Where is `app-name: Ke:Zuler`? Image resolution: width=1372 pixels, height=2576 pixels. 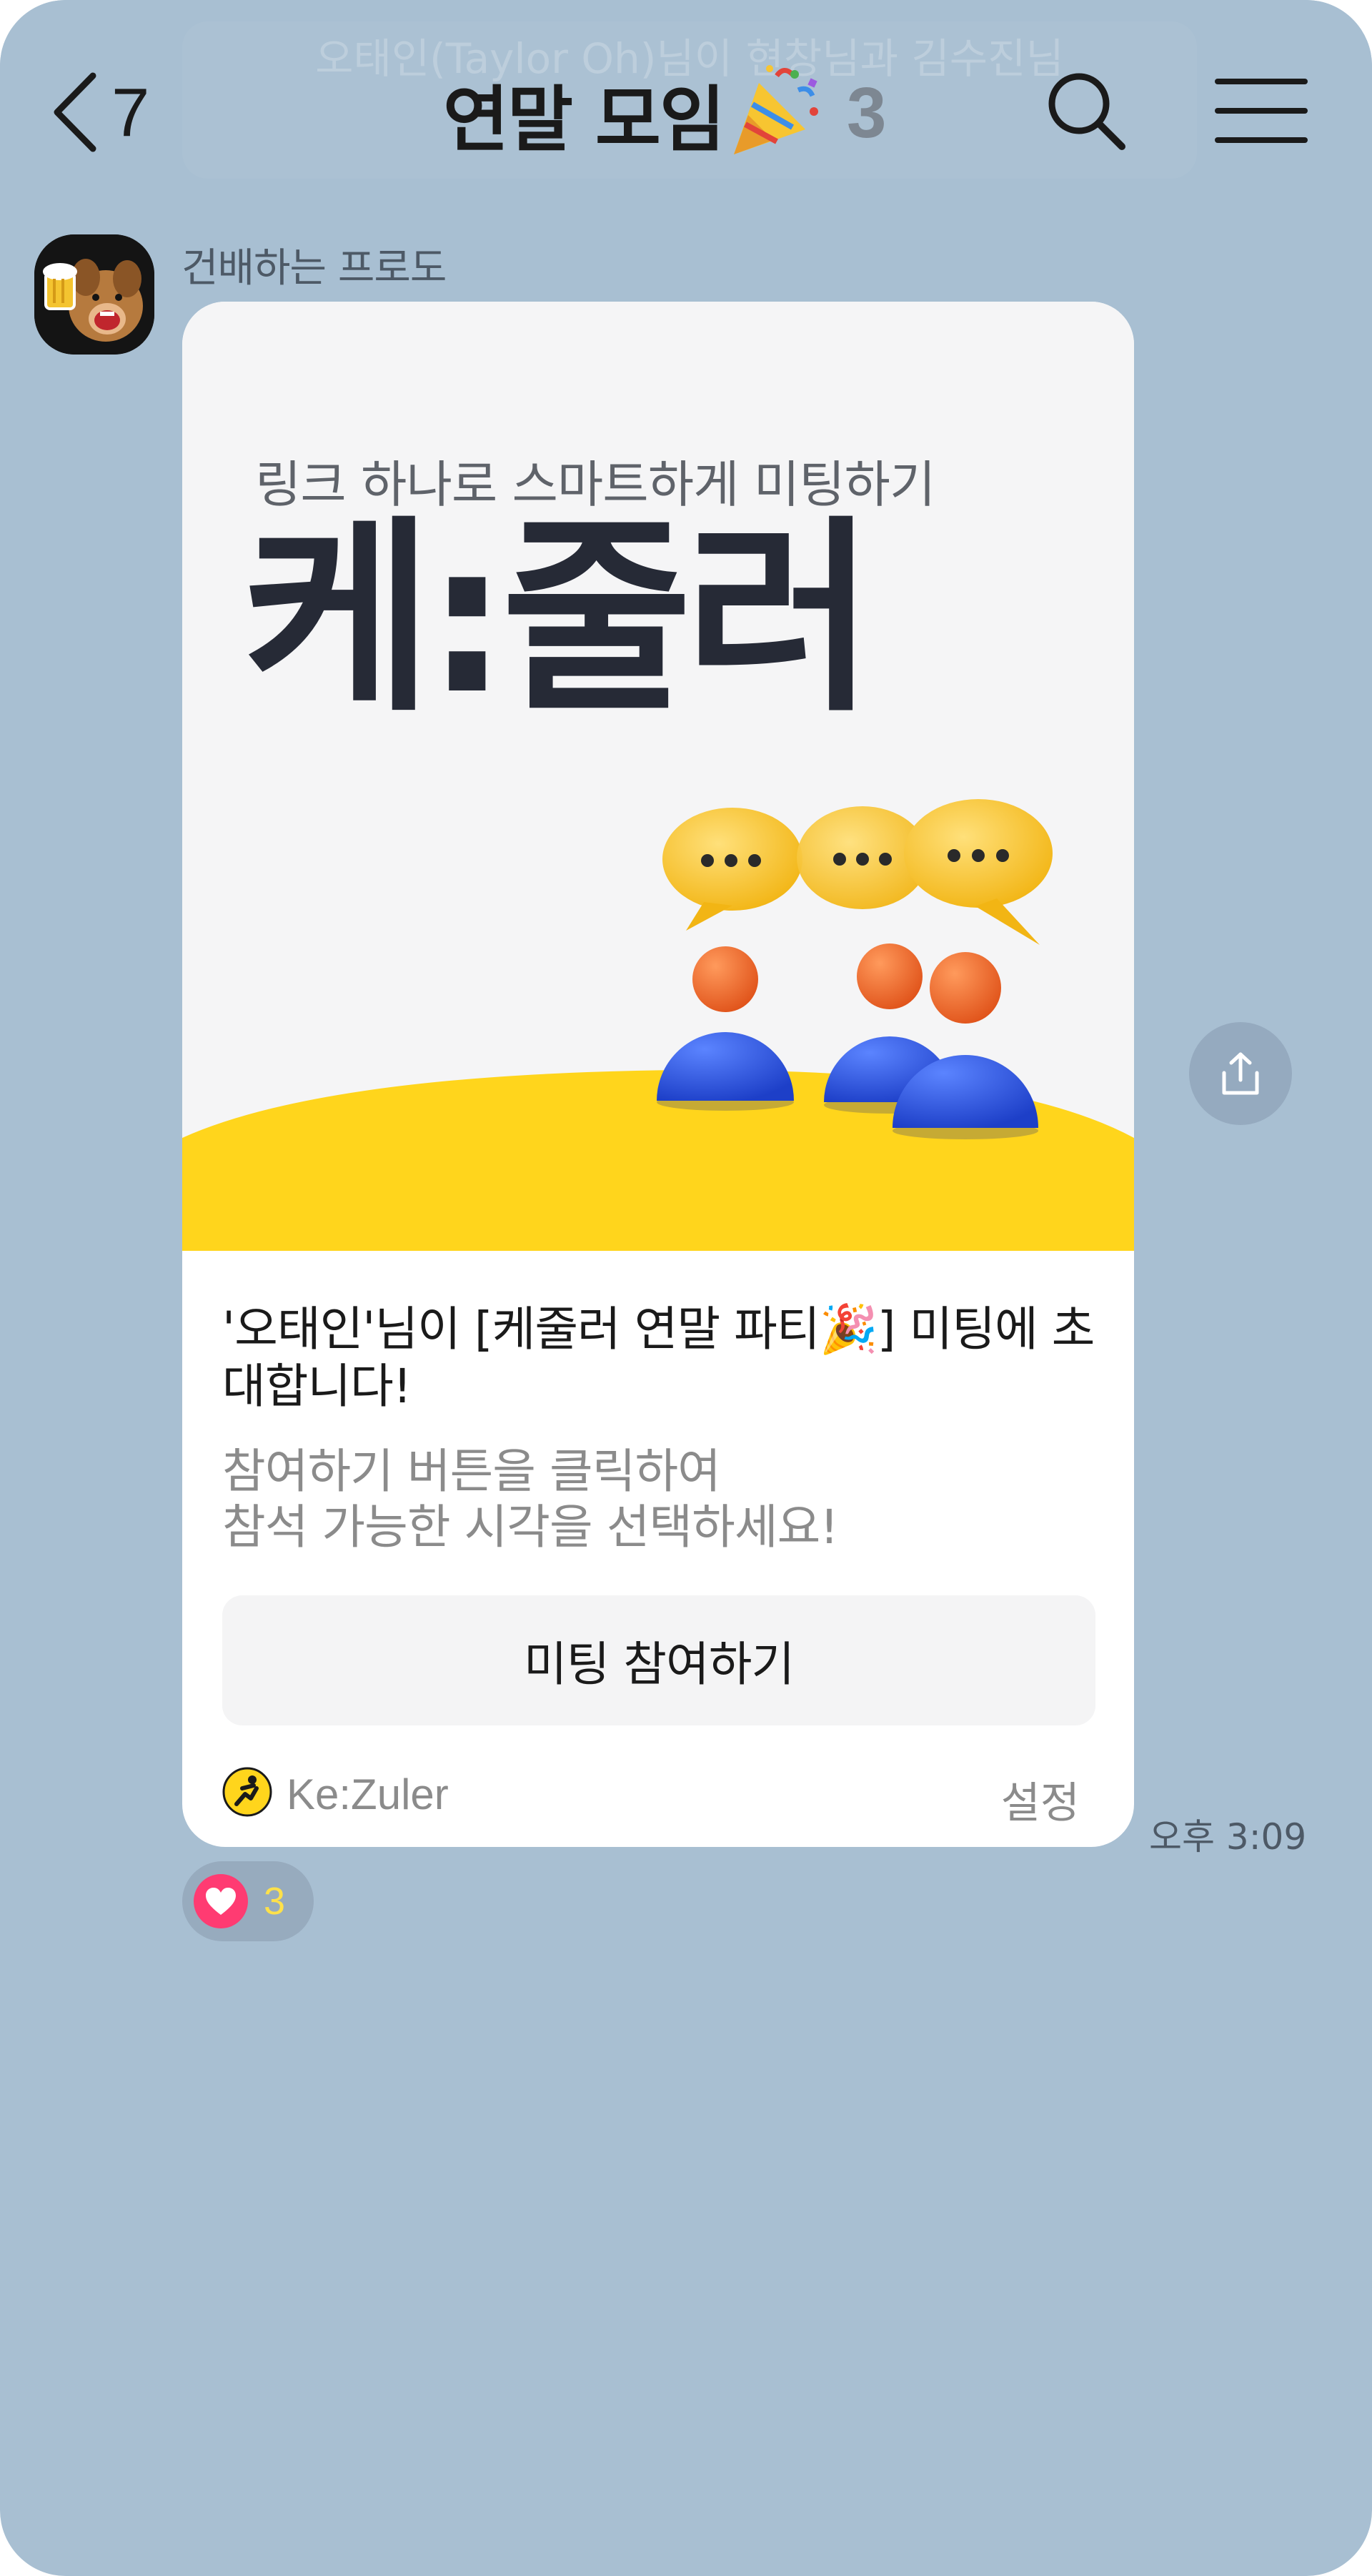 app-name: Ke:Zuler is located at coordinates (368, 1795).